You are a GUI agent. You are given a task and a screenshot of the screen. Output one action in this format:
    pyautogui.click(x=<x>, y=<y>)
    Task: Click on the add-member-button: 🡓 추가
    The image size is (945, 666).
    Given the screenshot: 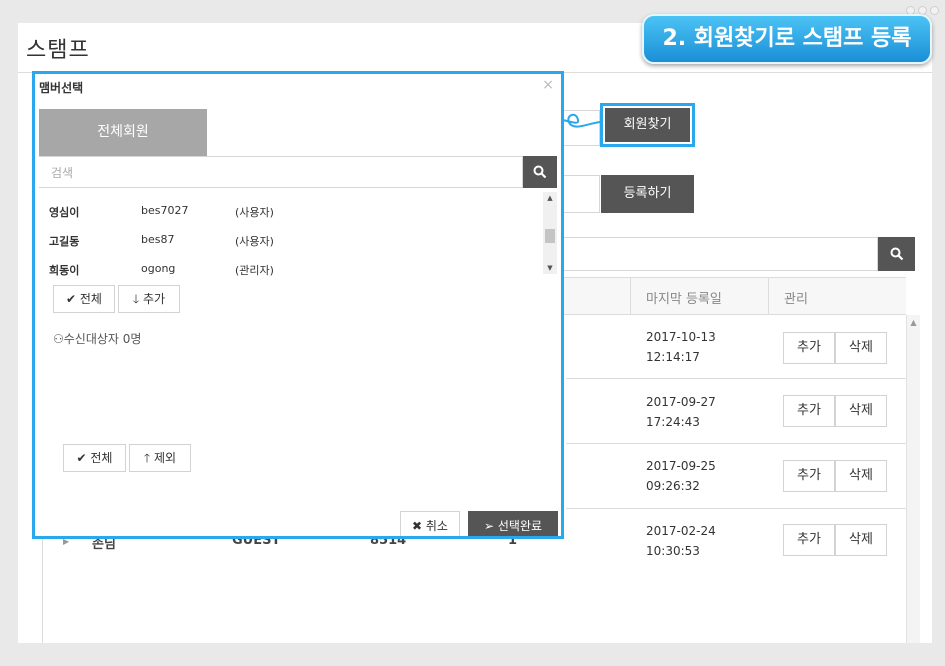 What is the action you would take?
    pyautogui.click(x=149, y=299)
    